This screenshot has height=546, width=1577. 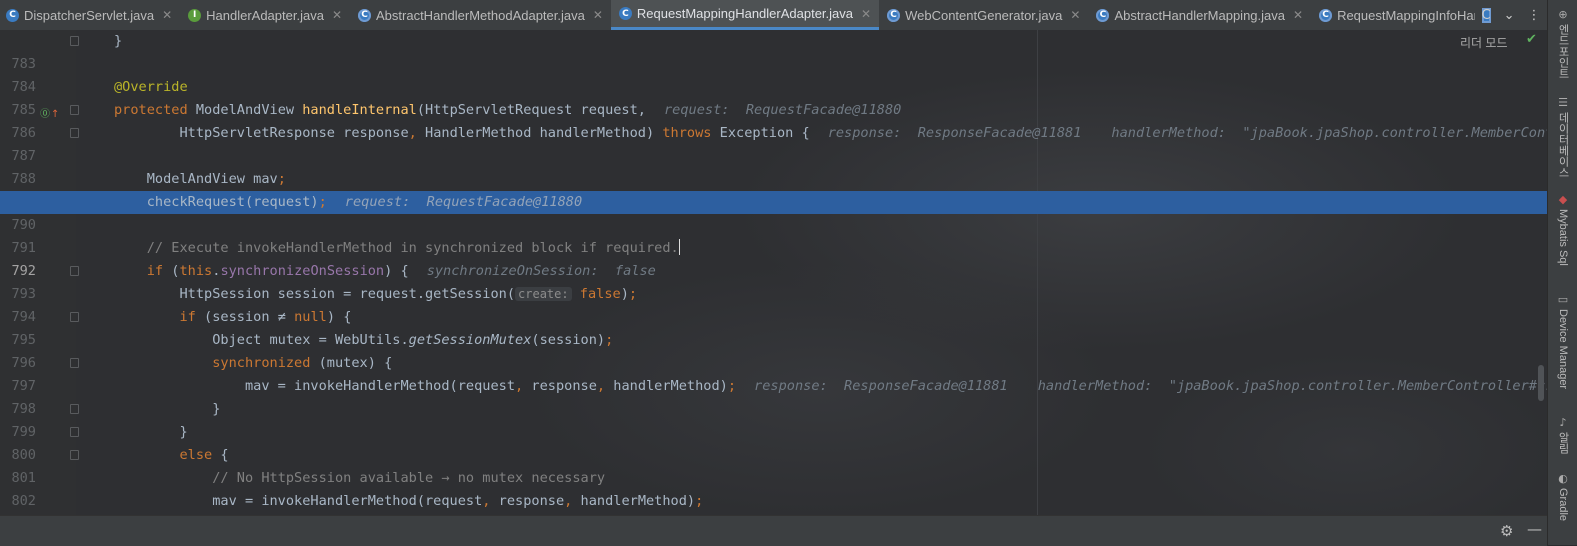 I want to click on code-text: @Override, so click(x=151, y=87).